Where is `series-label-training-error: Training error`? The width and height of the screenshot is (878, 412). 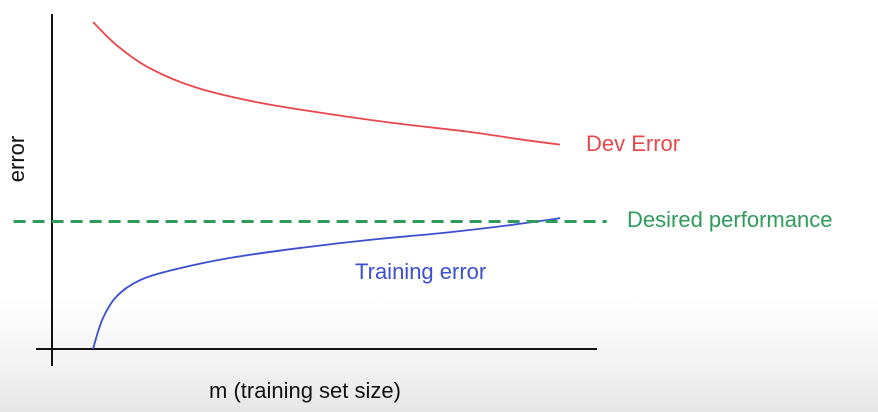 series-label-training-error: Training error is located at coordinates (420, 271).